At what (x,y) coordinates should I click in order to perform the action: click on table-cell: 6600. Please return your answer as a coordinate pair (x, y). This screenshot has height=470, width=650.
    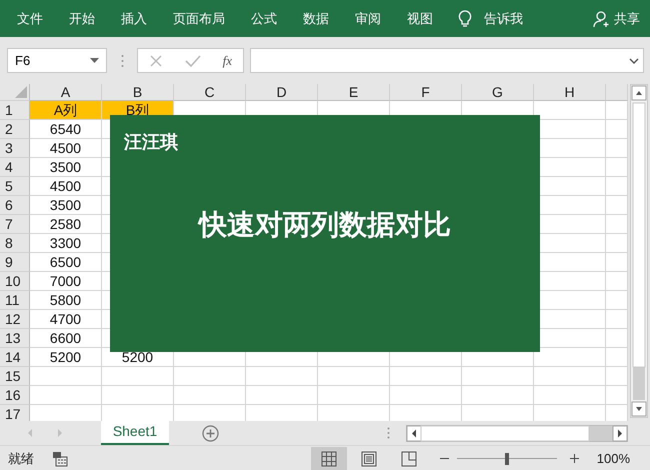
    Looking at the image, I should click on (66, 338).